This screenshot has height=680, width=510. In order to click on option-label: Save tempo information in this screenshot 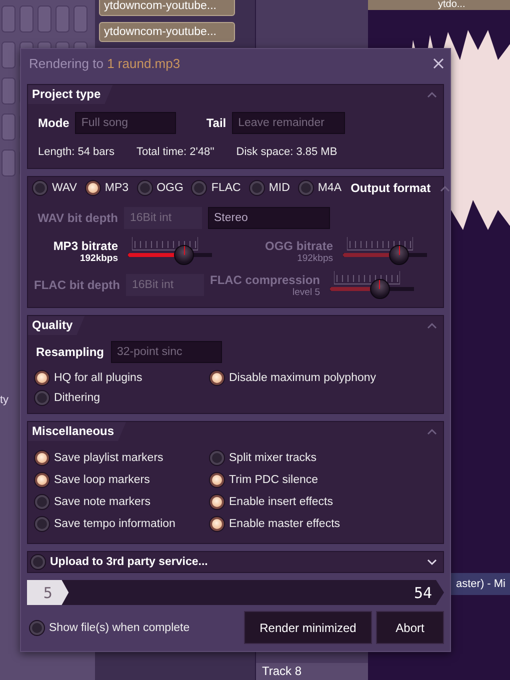, I will do `click(115, 524)`.